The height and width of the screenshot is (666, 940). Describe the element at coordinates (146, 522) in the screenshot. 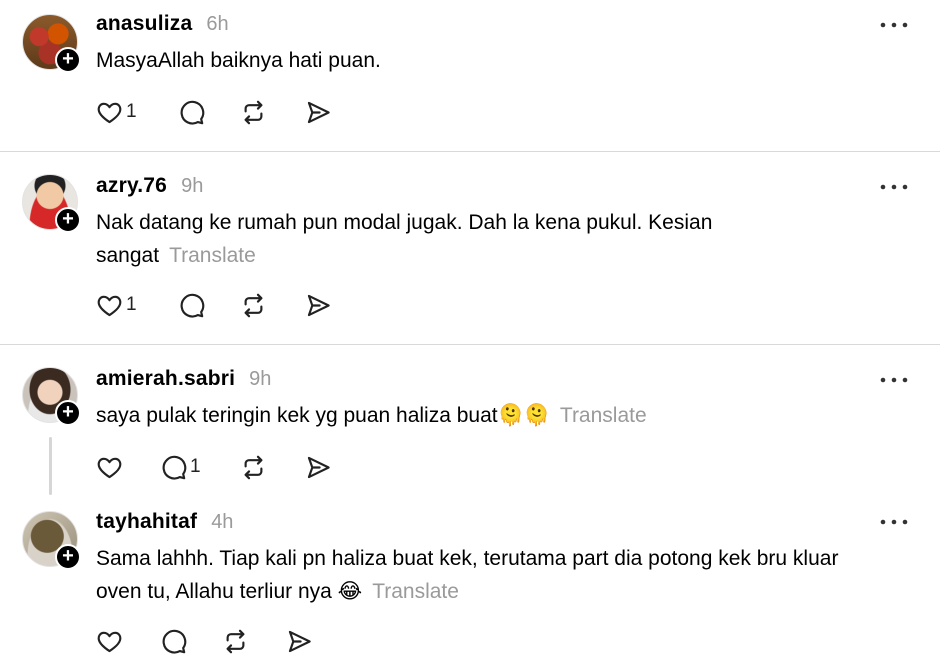

I see `username: tayhahitaf` at that location.